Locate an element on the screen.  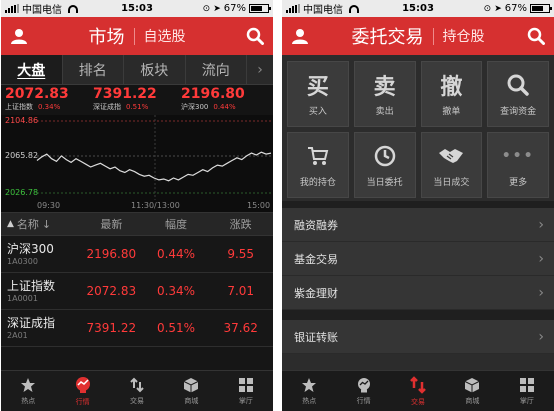
page-title: 委托交易 is located at coordinates (388, 36).